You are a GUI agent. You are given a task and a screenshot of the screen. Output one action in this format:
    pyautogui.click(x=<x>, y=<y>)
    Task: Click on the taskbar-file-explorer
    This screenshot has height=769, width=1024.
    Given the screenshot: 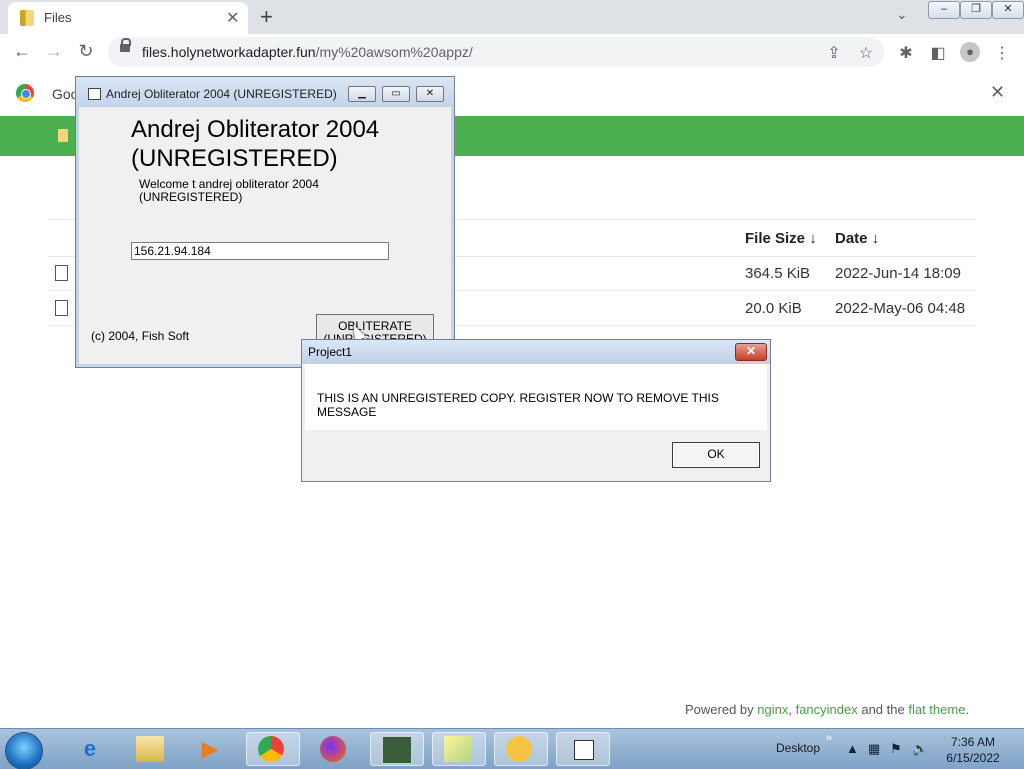 What is the action you would take?
    pyautogui.click(x=151, y=749)
    